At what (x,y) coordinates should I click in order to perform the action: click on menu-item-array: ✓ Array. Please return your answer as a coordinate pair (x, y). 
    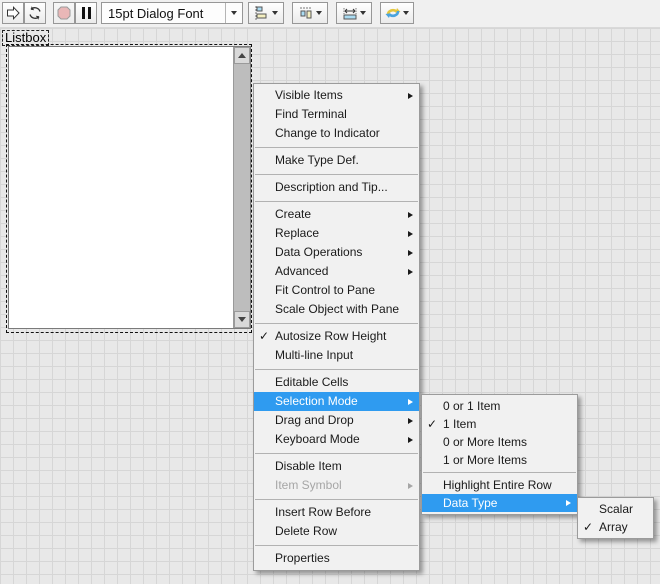
    Looking at the image, I should click on (615, 527).